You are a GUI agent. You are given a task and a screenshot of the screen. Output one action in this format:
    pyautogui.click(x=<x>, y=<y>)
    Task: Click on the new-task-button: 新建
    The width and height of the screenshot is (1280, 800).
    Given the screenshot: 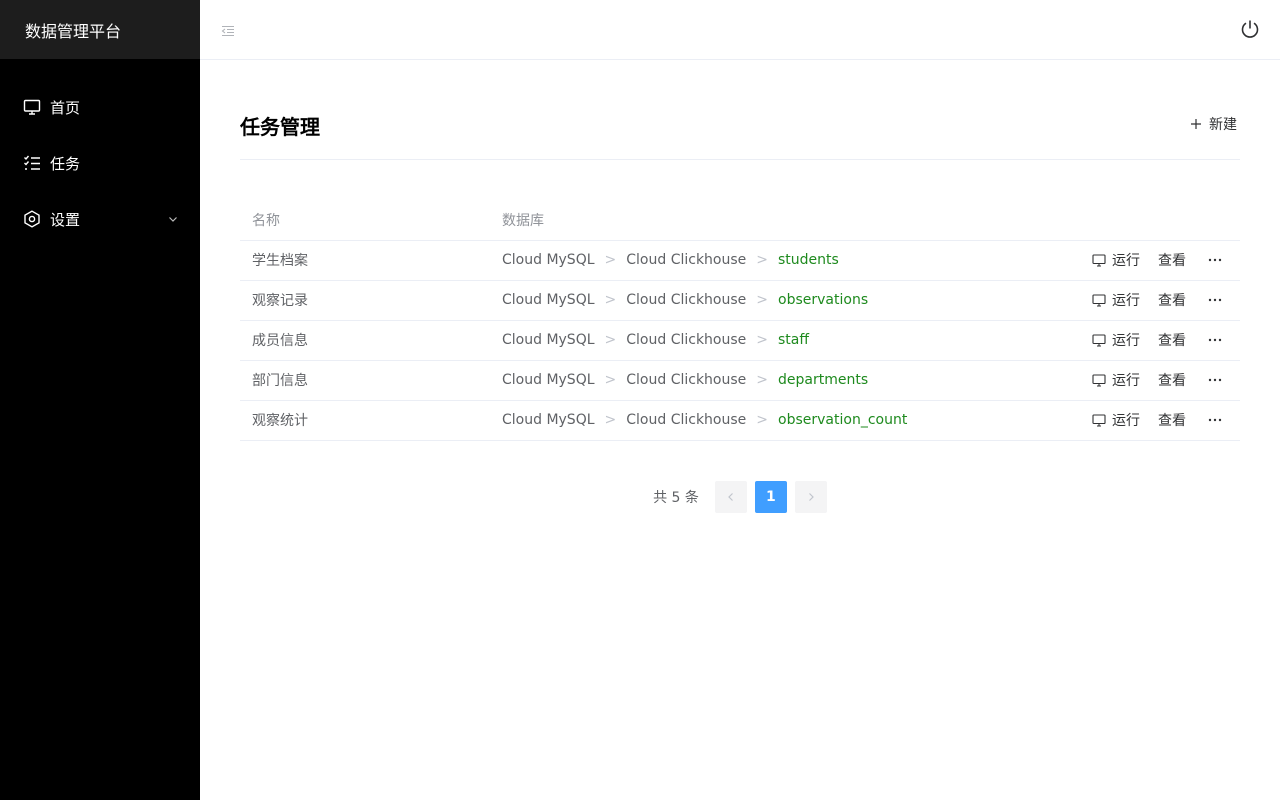 What is the action you would take?
    pyautogui.click(x=1213, y=124)
    